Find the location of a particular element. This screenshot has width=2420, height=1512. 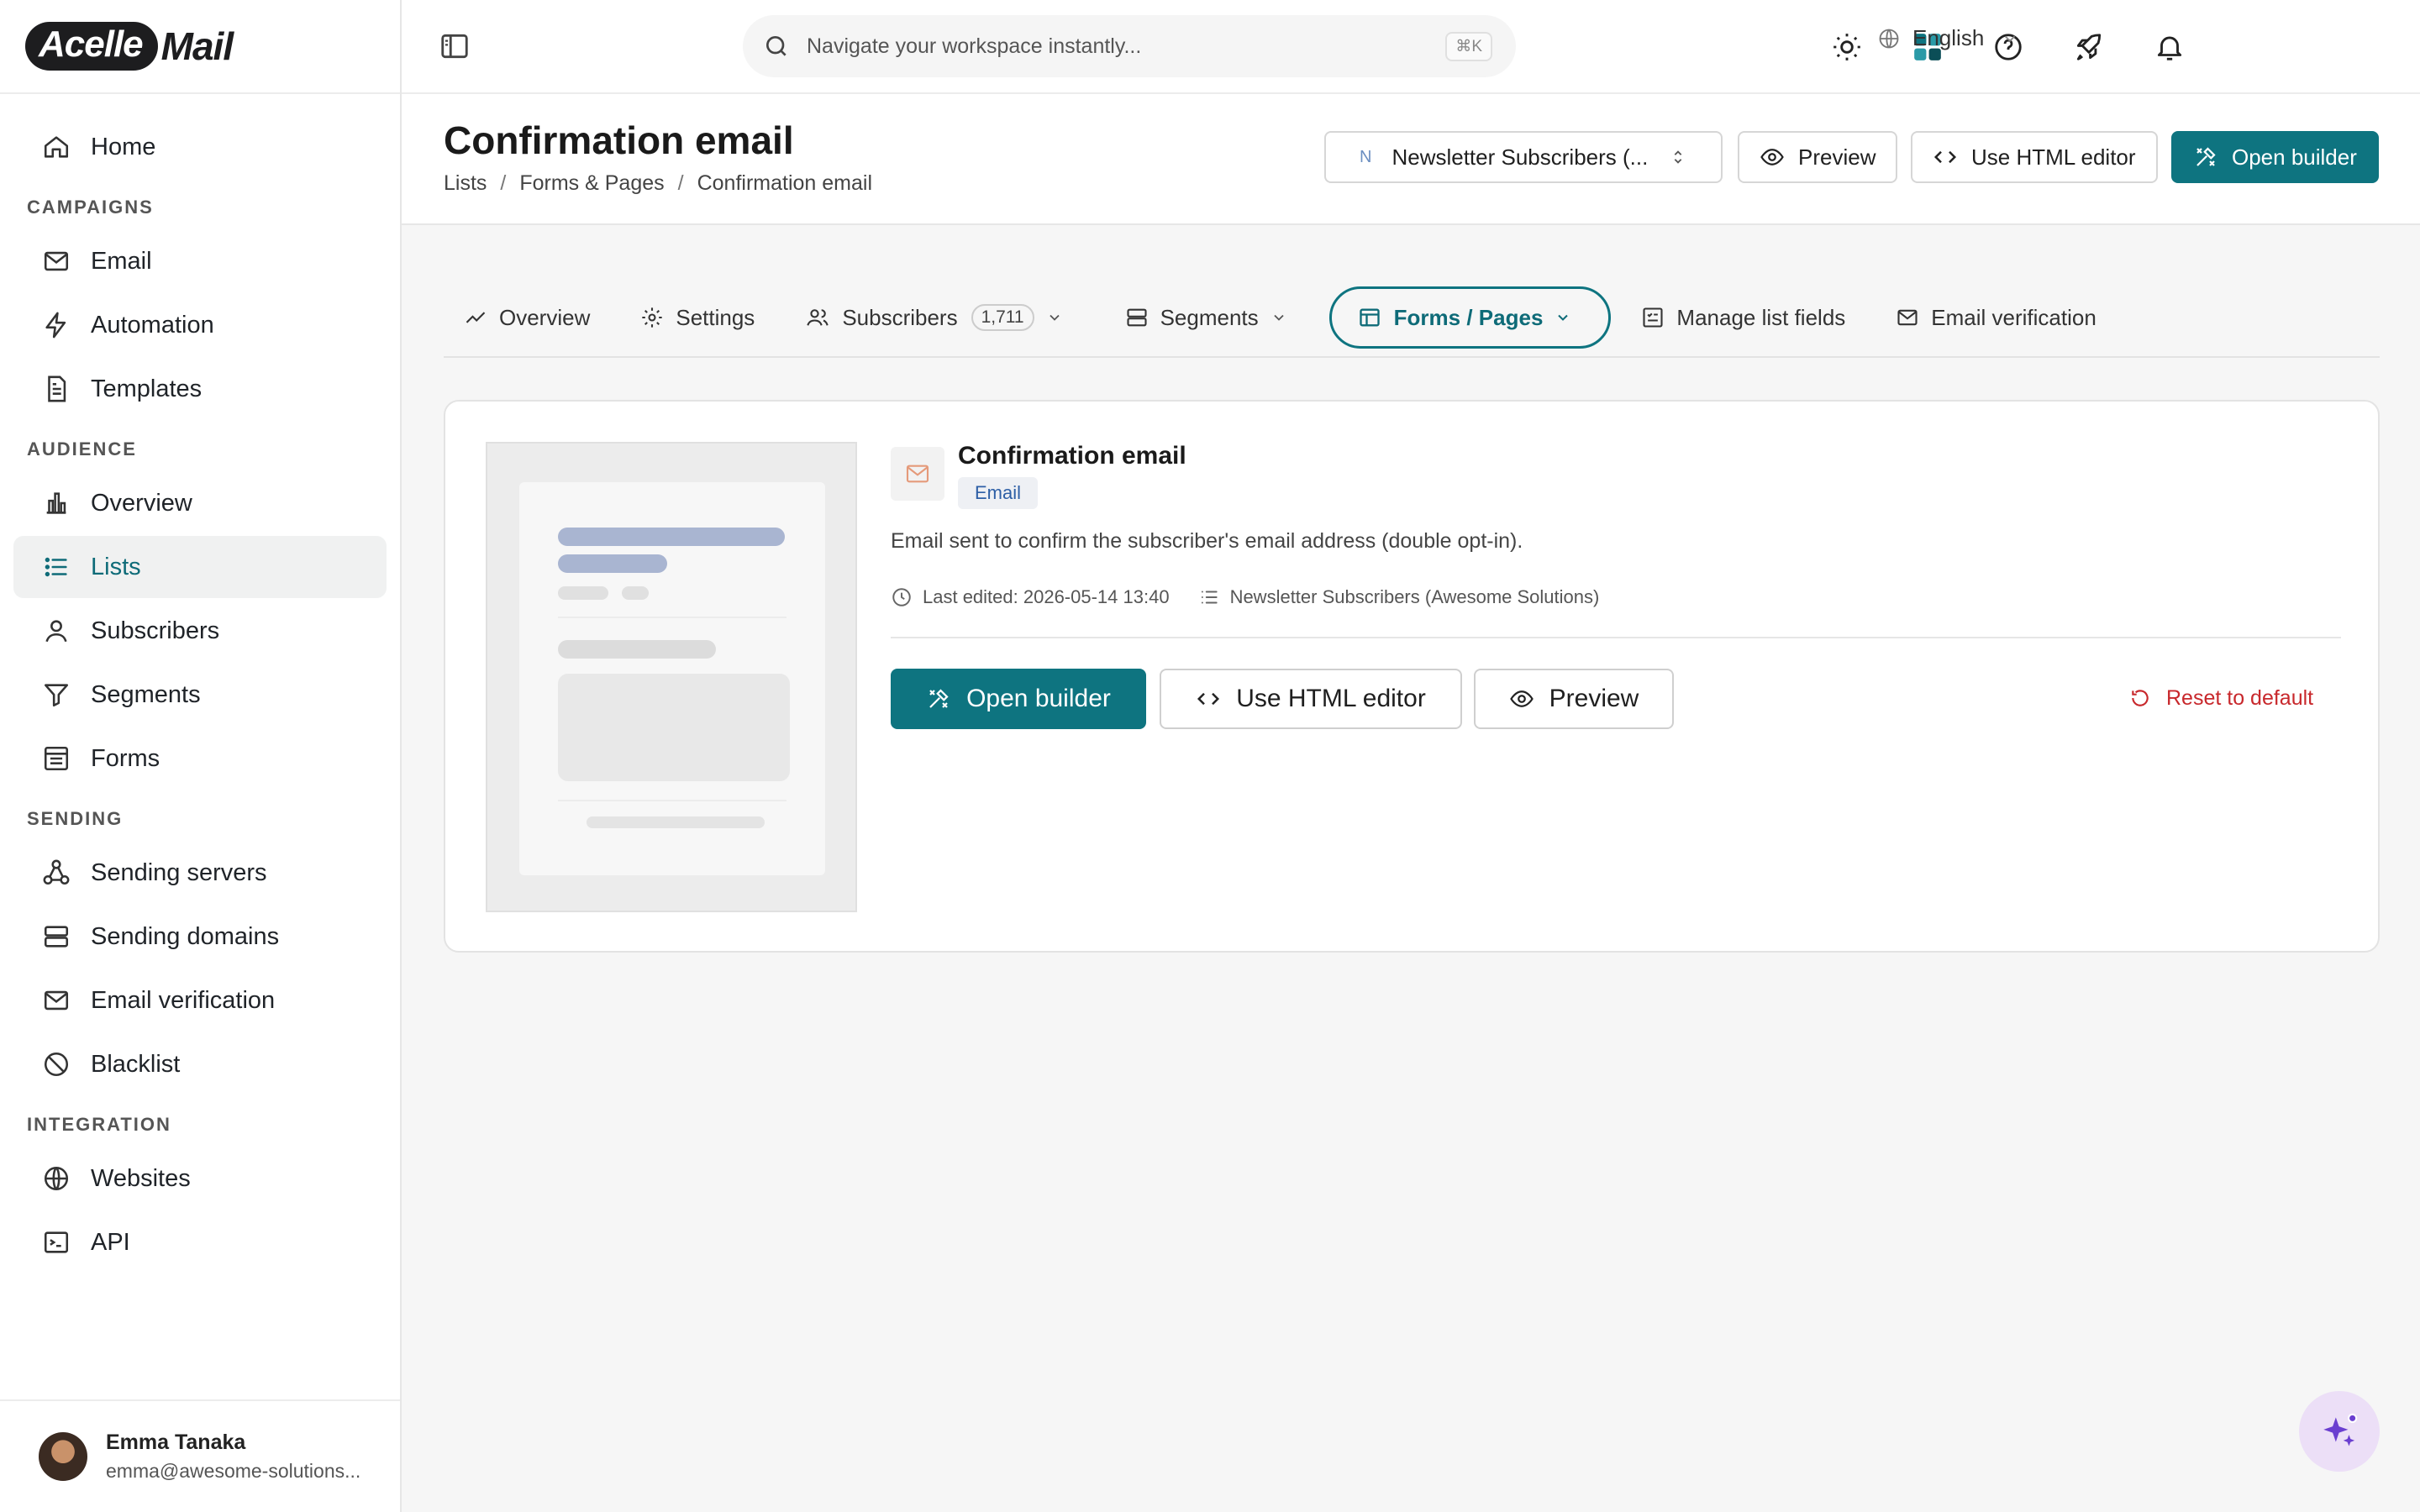

rocket-button is located at coordinates (2088, 47).